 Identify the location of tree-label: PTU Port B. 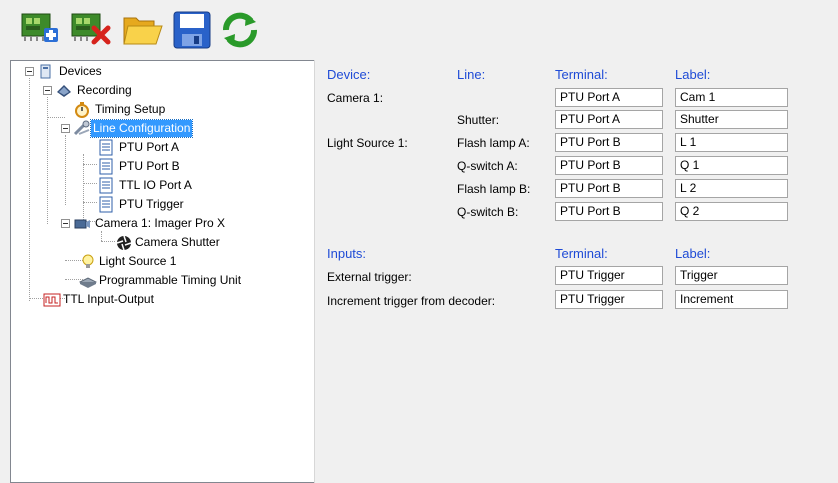
(149, 166).